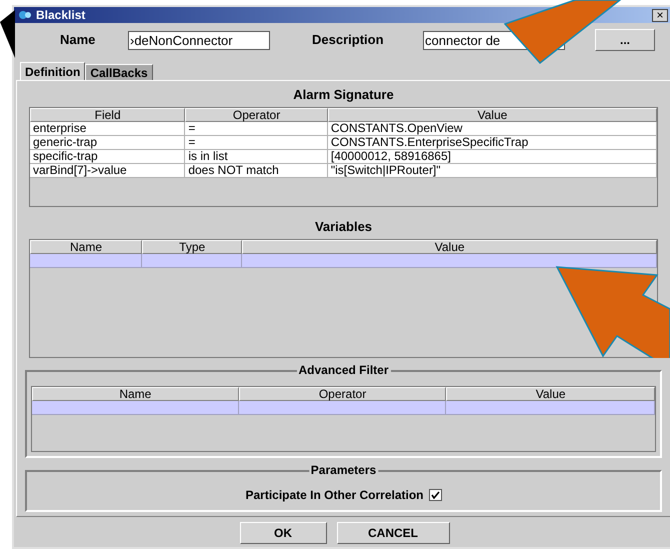  What do you see at coordinates (108, 115) in the screenshot?
I see `column-header: Field` at bounding box center [108, 115].